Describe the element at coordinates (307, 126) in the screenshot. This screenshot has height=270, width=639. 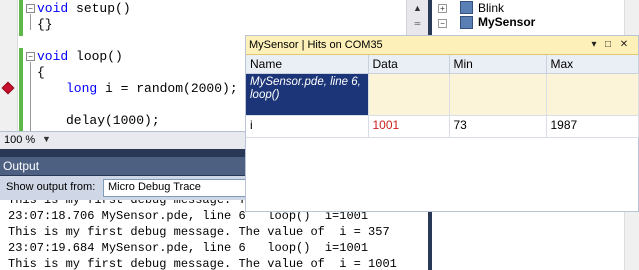
I see `cell-name: i` at that location.